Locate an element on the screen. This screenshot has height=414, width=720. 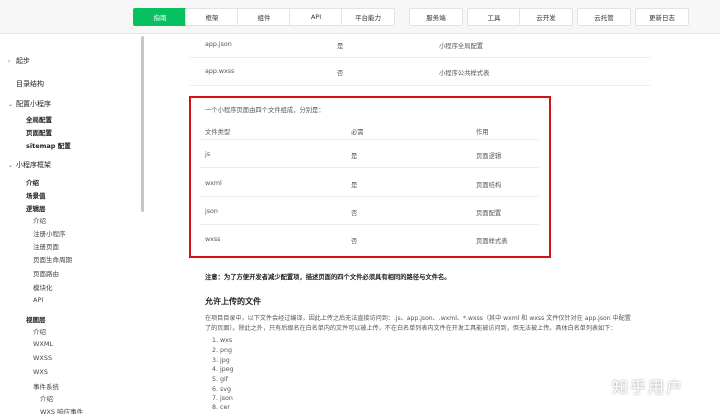
sidebar-item-page-config: 页面配置 is located at coordinates (39, 132).